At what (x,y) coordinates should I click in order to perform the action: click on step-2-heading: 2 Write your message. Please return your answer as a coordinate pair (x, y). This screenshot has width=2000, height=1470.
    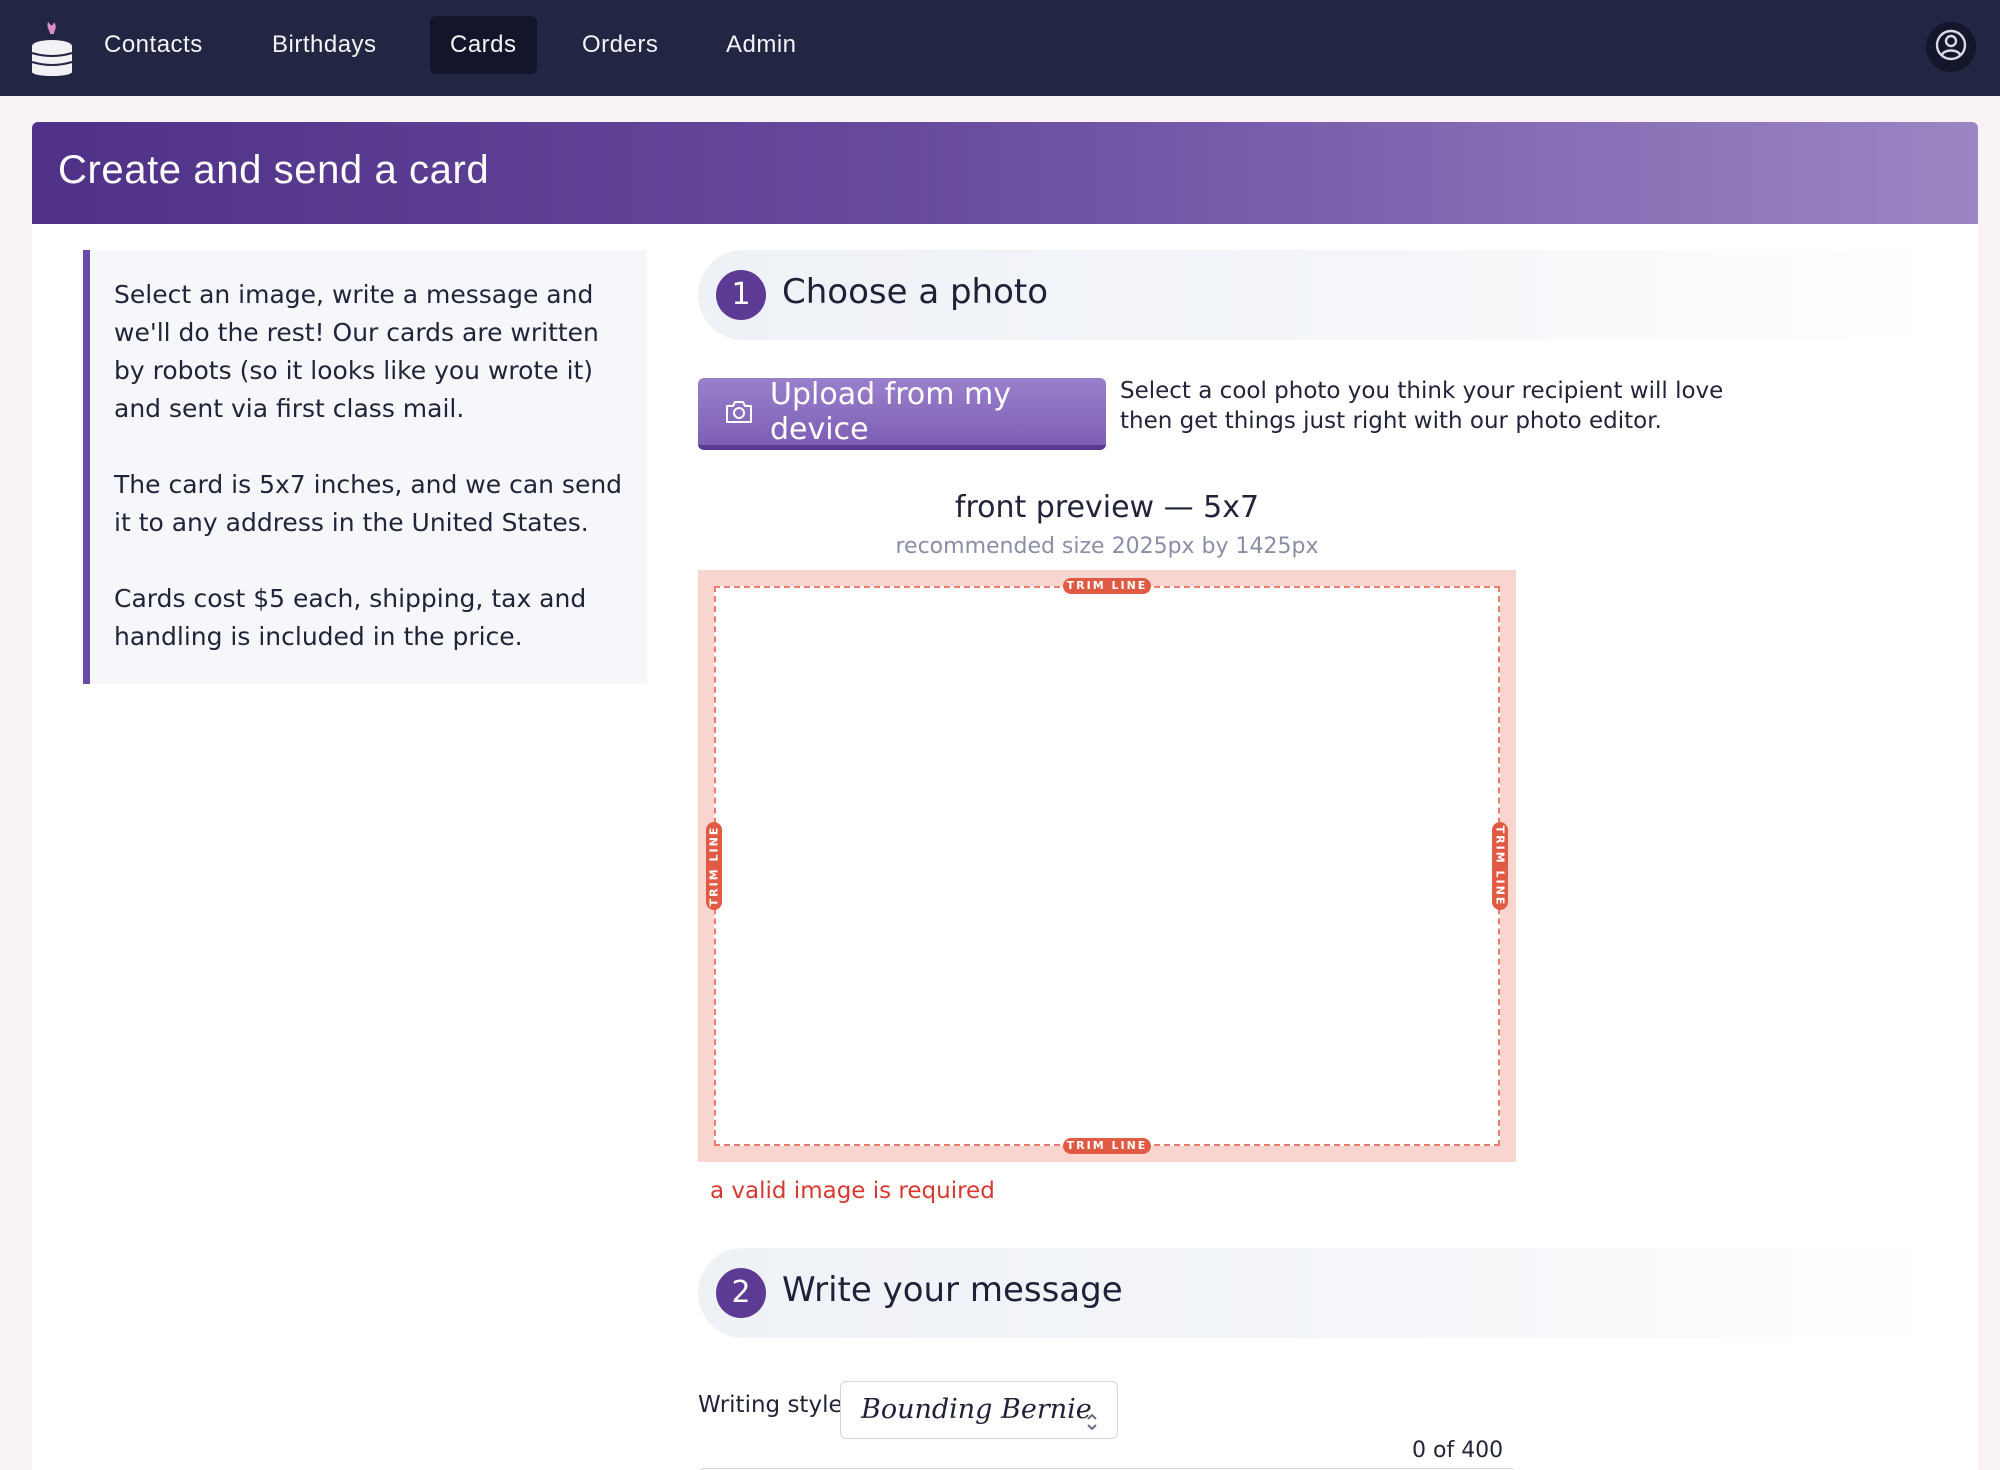
    Looking at the image, I should click on (1318, 1293).